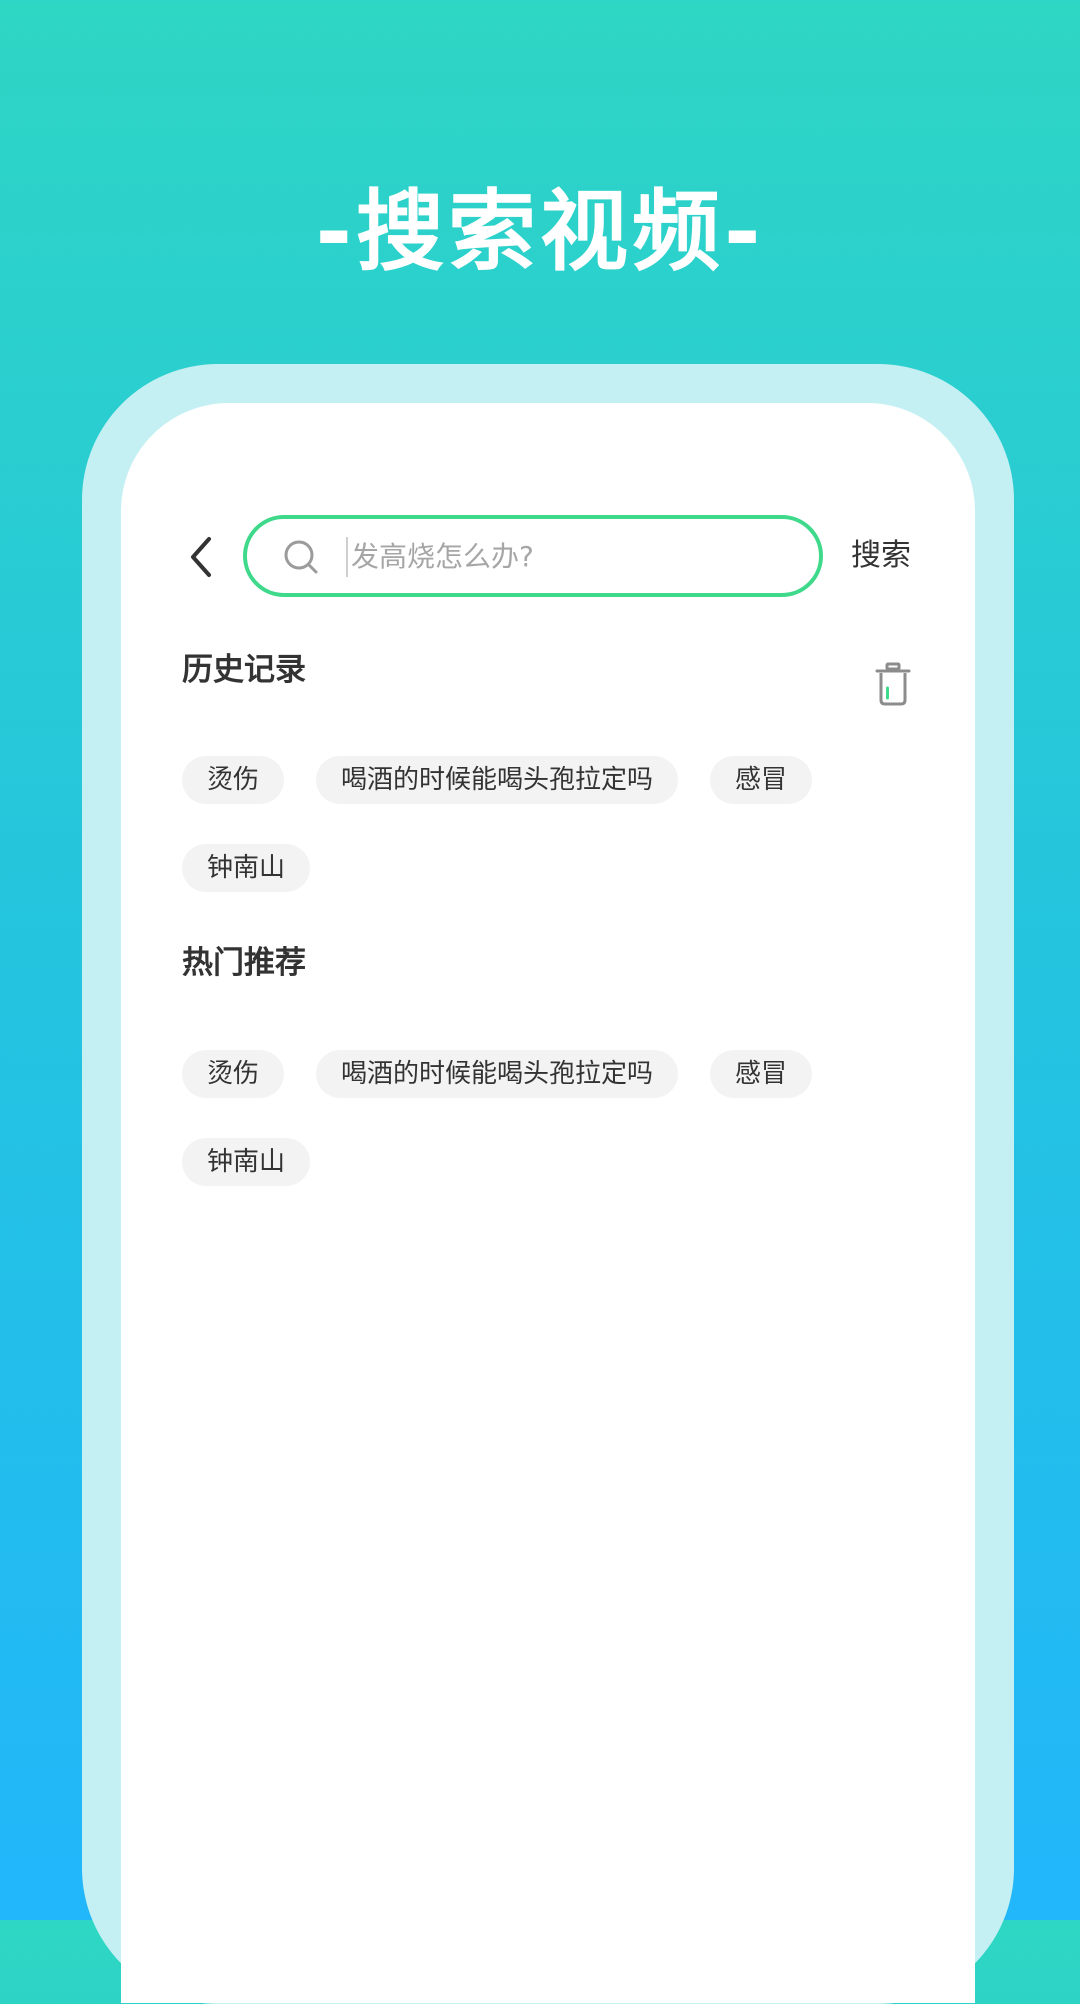 This screenshot has height=2004, width=1080. Describe the element at coordinates (540, 231) in the screenshot. I see `promo-headline: -搜索视频-` at that location.